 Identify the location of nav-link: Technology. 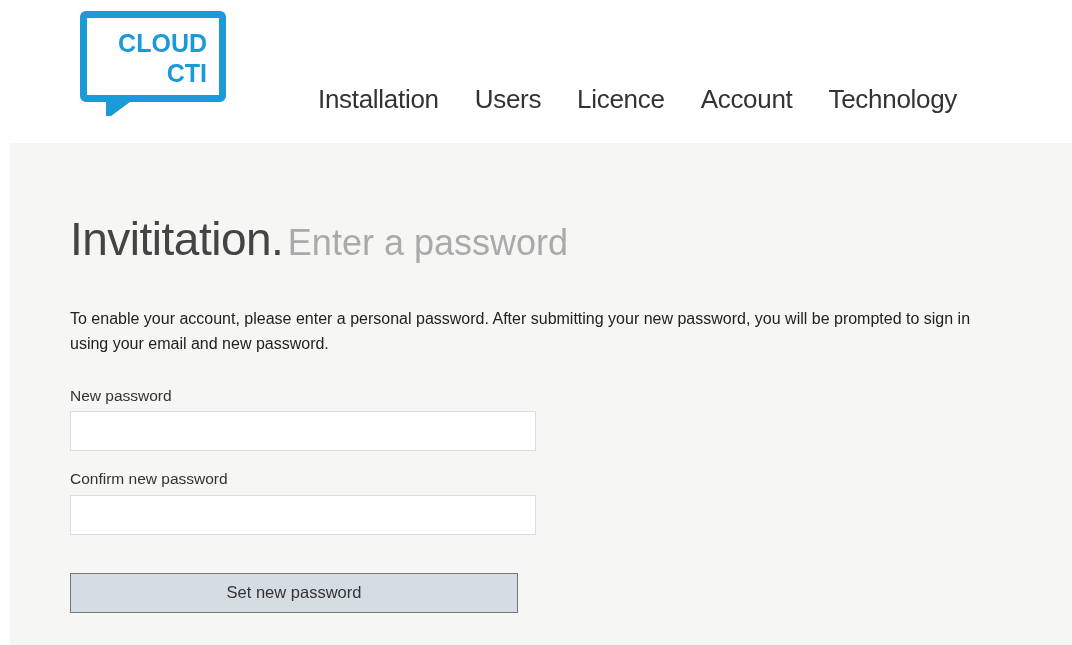
(893, 111).